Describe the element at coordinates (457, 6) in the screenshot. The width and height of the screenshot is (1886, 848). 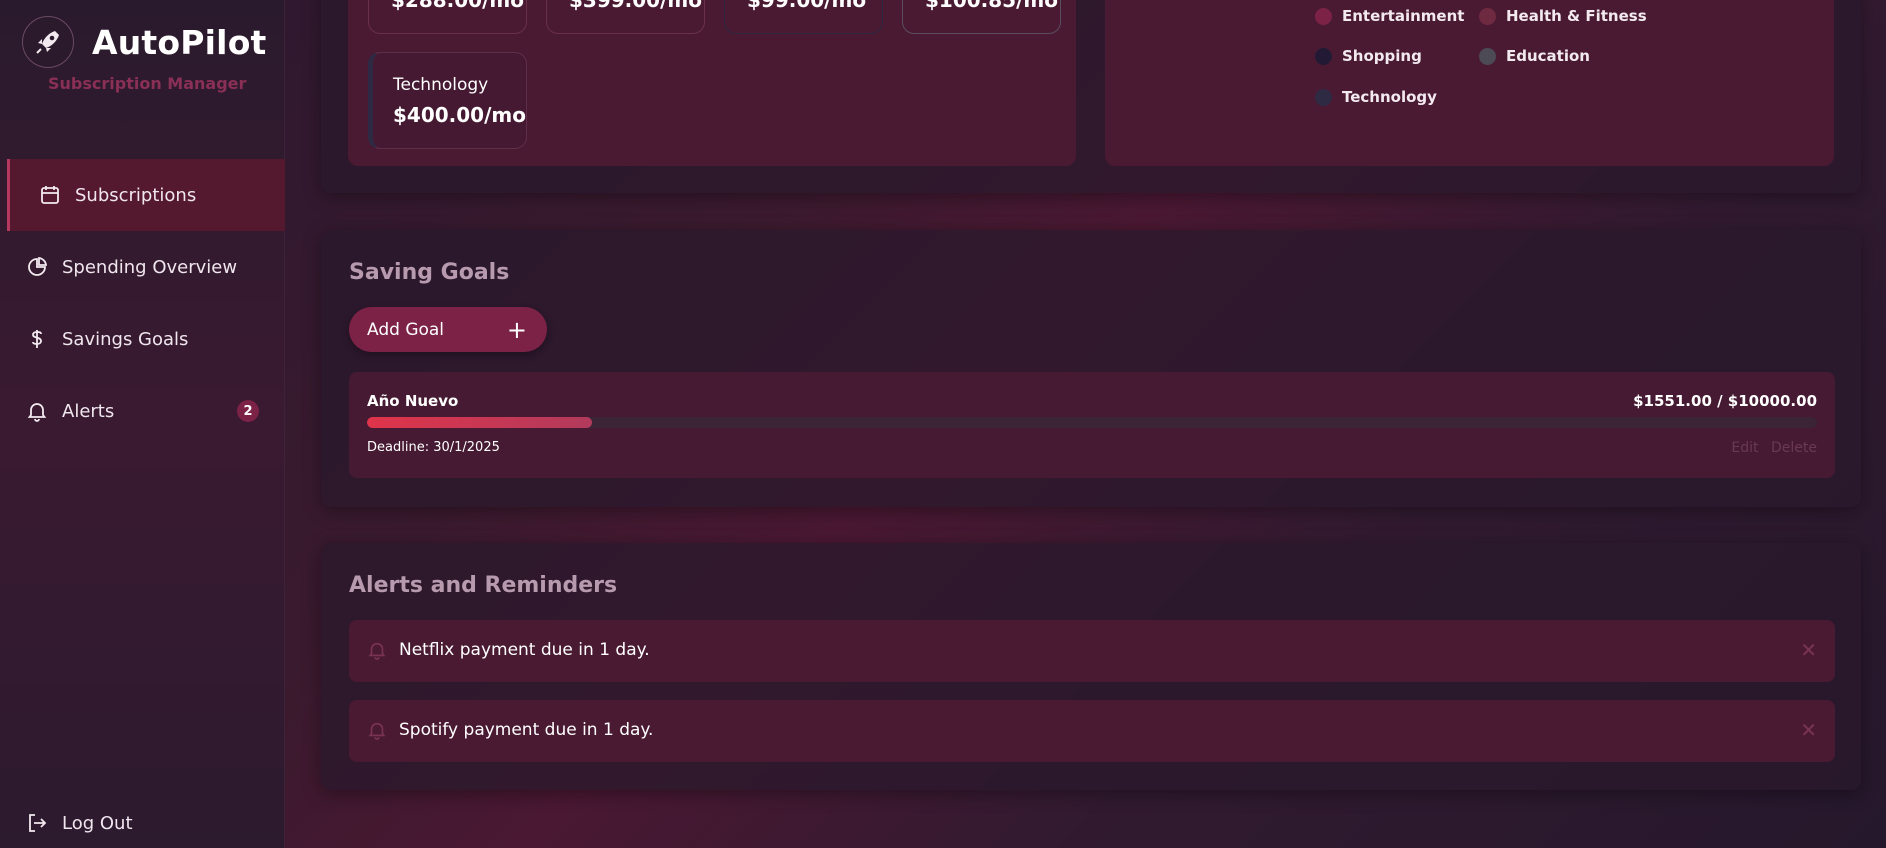
I see `category-amount: $288.00/mo` at that location.